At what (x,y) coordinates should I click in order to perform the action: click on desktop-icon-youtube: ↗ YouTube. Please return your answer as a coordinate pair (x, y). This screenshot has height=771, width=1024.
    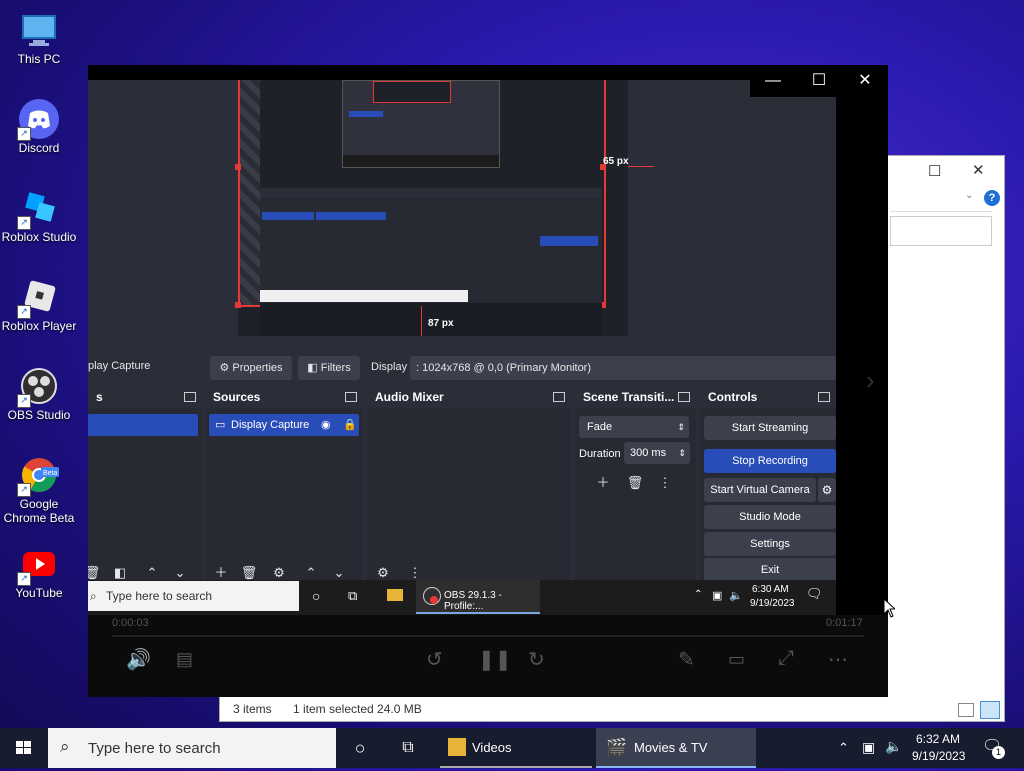
    Looking at the image, I should click on (39, 568).